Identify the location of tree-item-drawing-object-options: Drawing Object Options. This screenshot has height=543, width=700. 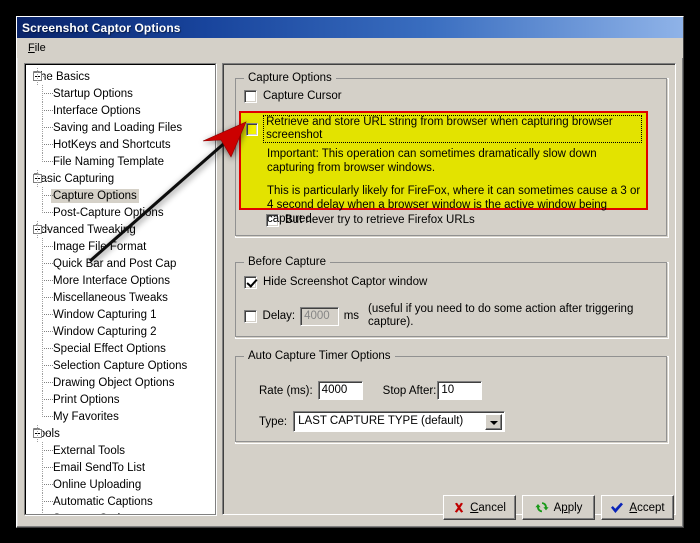
(122, 382).